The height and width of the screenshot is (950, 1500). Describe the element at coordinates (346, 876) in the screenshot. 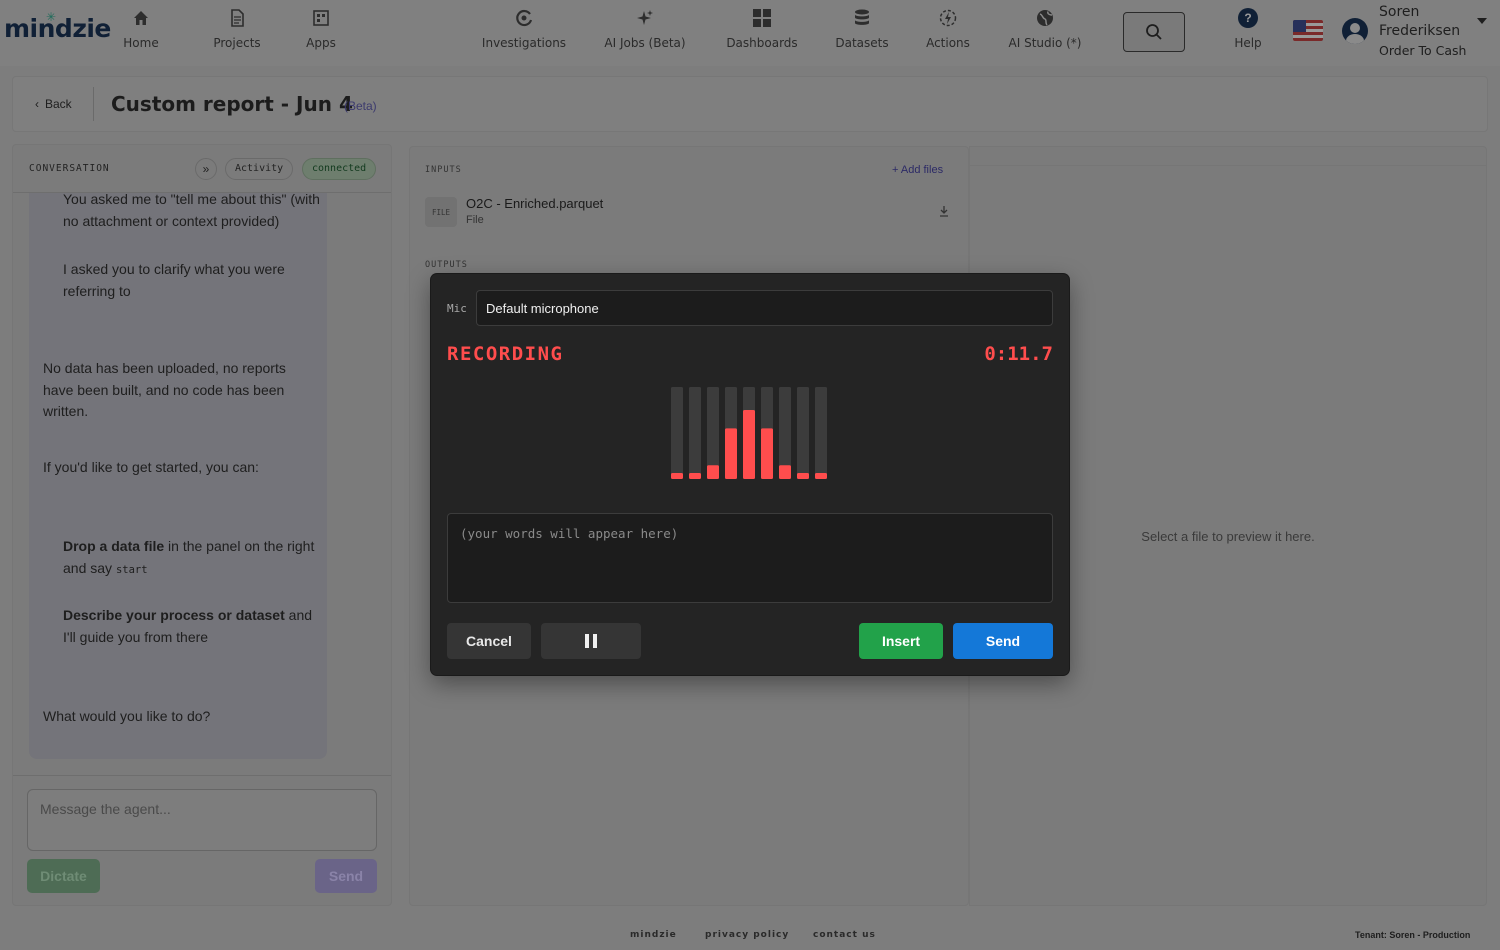

I see `send-message-button: Send` at that location.